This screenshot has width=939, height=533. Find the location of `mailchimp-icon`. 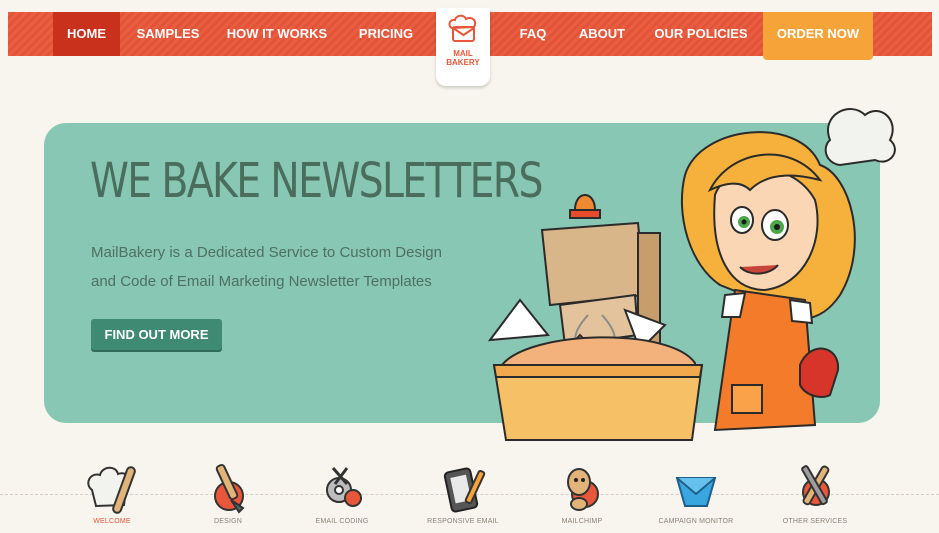

mailchimp-icon is located at coordinates (583, 489).